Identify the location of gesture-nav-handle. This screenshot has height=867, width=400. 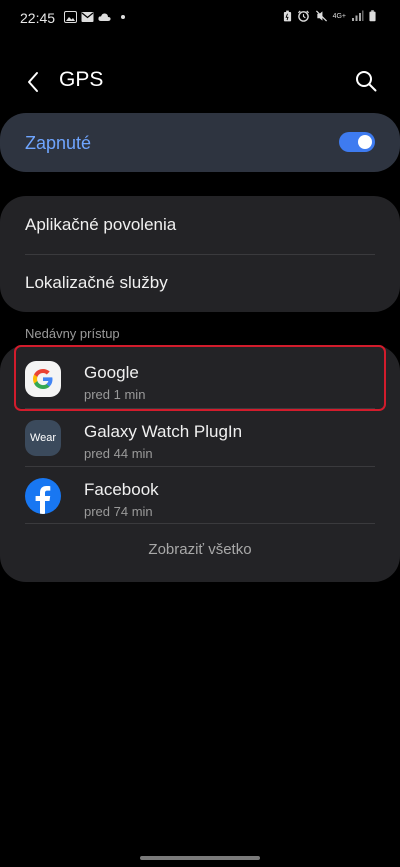
(200, 858).